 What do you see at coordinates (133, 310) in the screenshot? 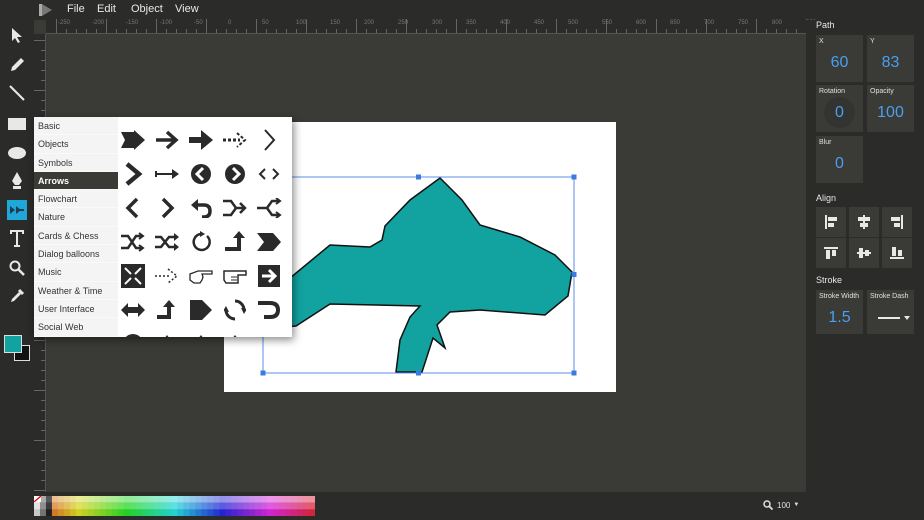
I see `shape-arrow-left-right` at bounding box center [133, 310].